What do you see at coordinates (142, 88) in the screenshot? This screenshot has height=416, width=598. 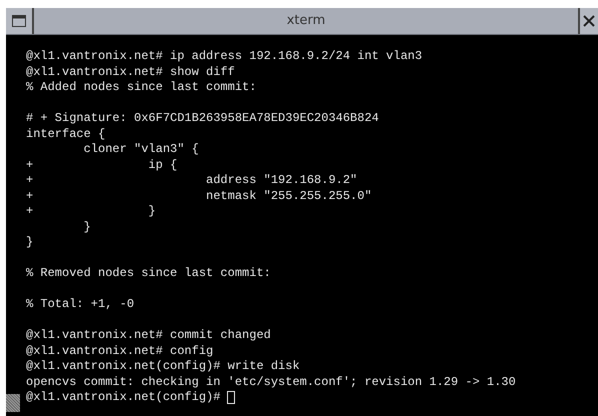 I see `terminal-line: % Added nodes since last commit:` at bounding box center [142, 88].